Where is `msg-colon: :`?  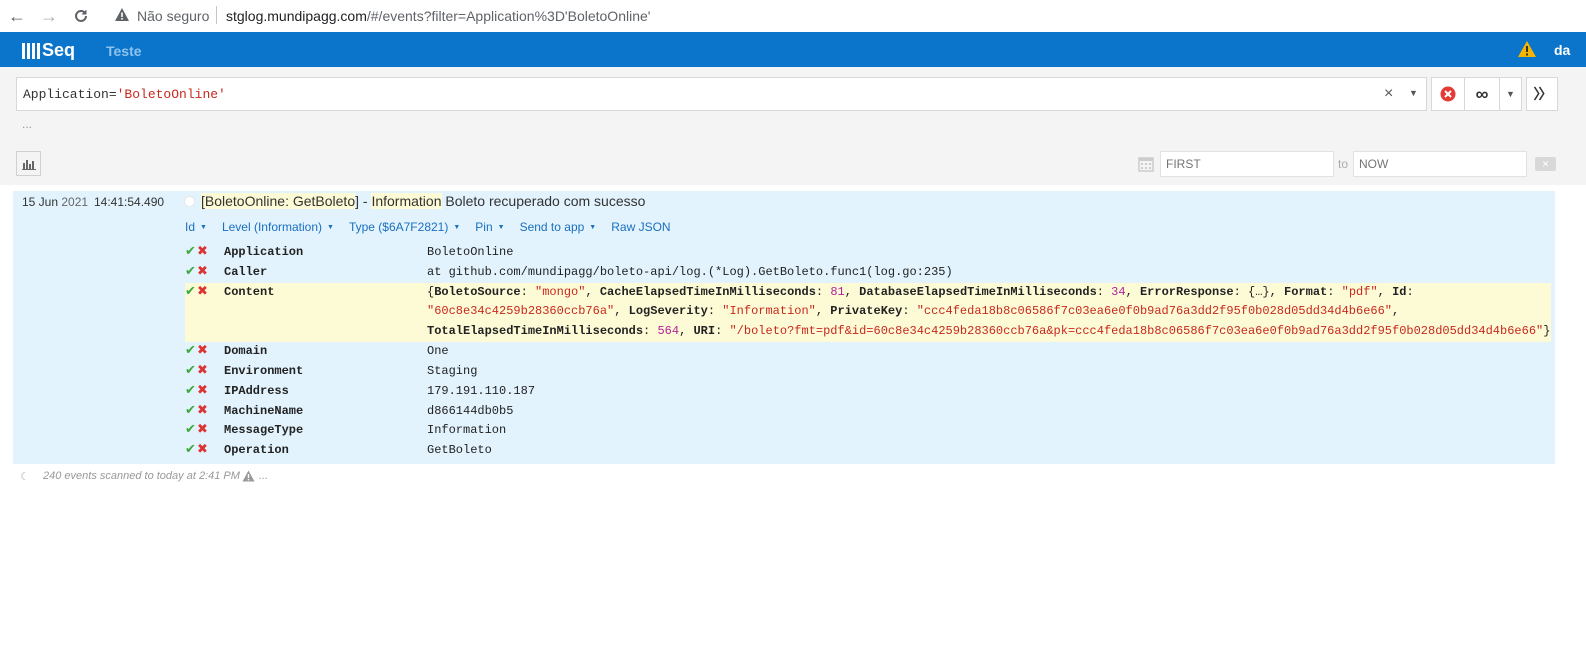
msg-colon: : is located at coordinates (289, 201).